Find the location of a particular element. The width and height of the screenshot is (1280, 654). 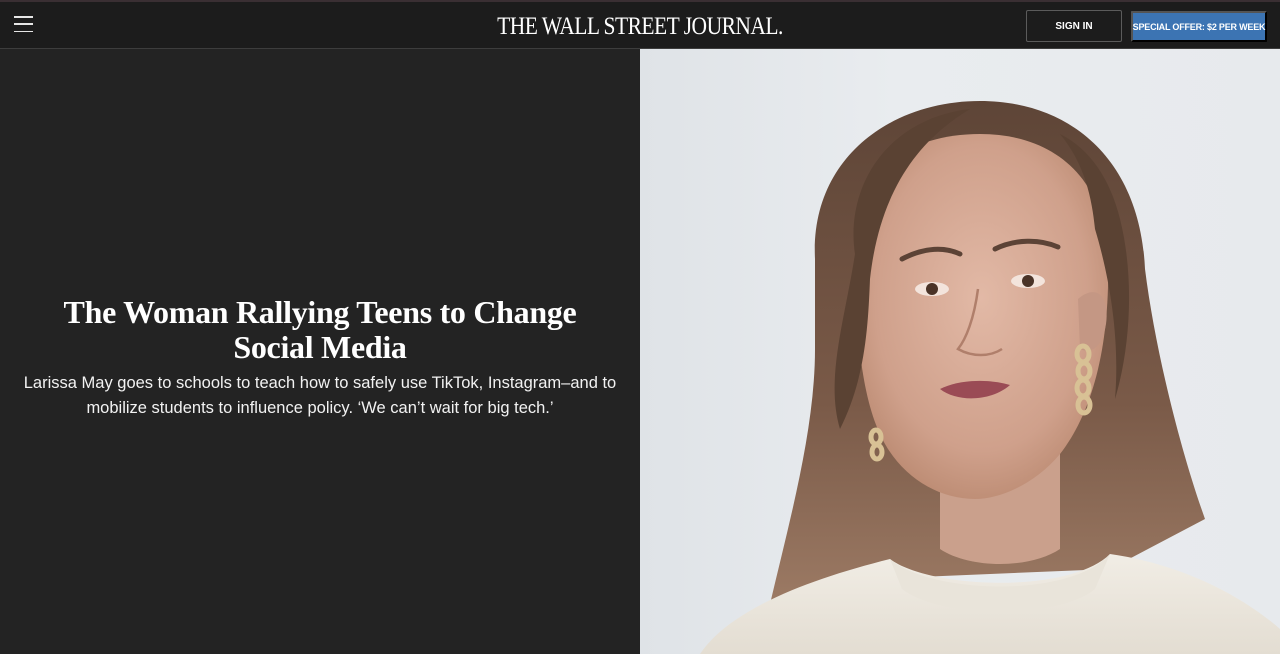

special-offer-button: SPECIAL OFFER: $2 PER WEEK is located at coordinates (1199, 26).